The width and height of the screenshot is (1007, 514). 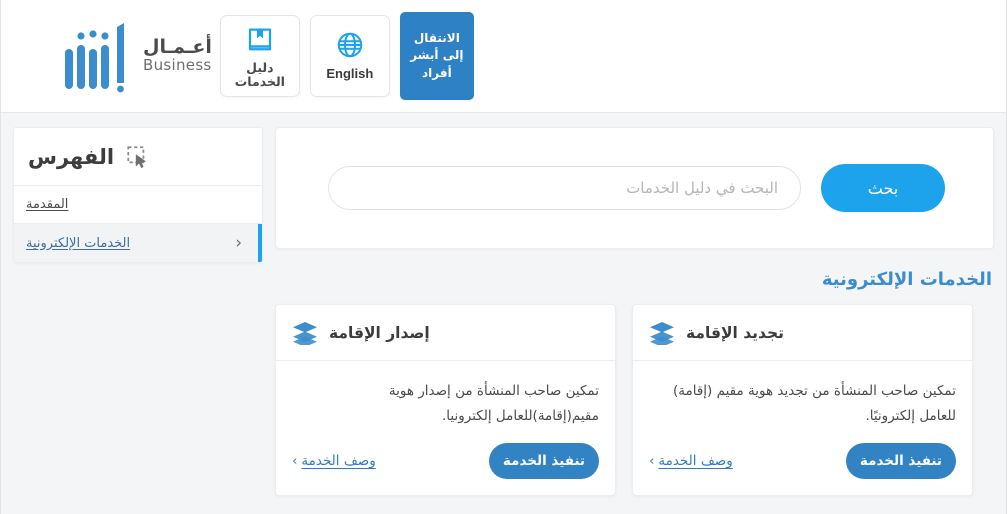 What do you see at coordinates (138, 205) in the screenshot?
I see `sidebar-item-introduction: المقدمة` at bounding box center [138, 205].